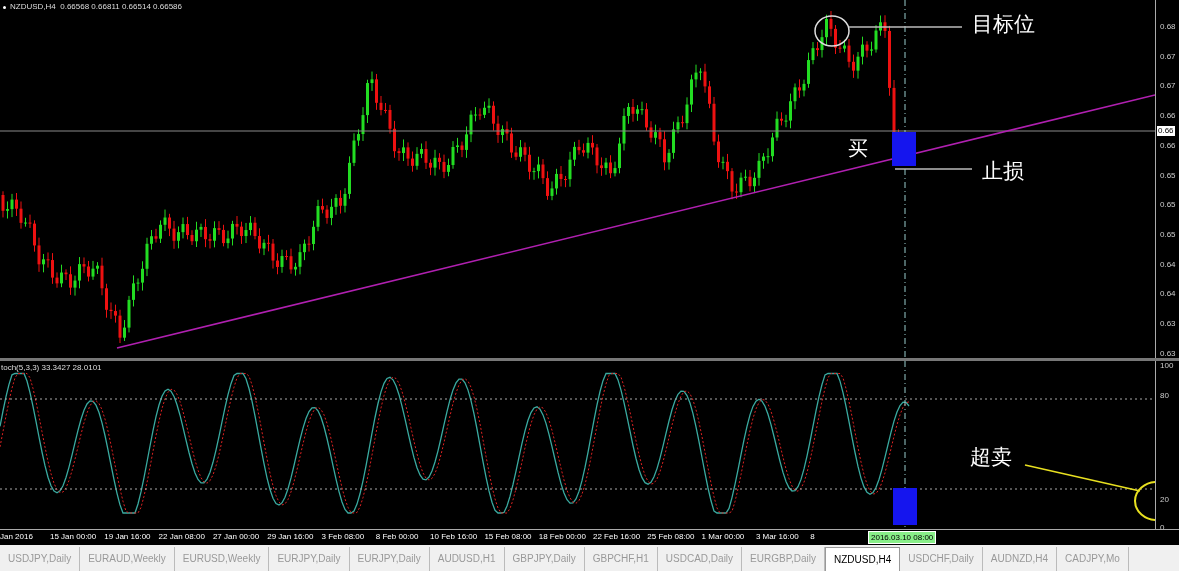  I want to click on cursor-time-label: 2016.03.10 08:00, so click(902, 537).